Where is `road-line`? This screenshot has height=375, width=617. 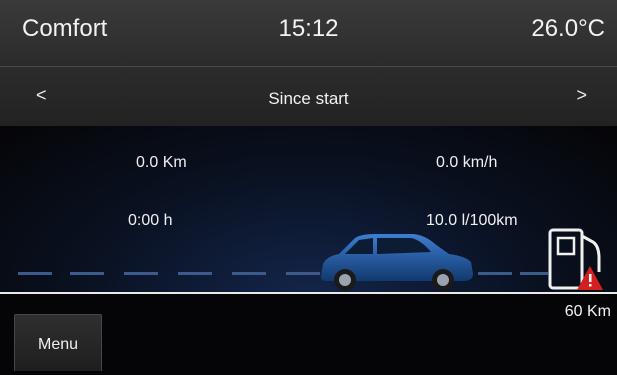
road-line is located at coordinates (308, 293).